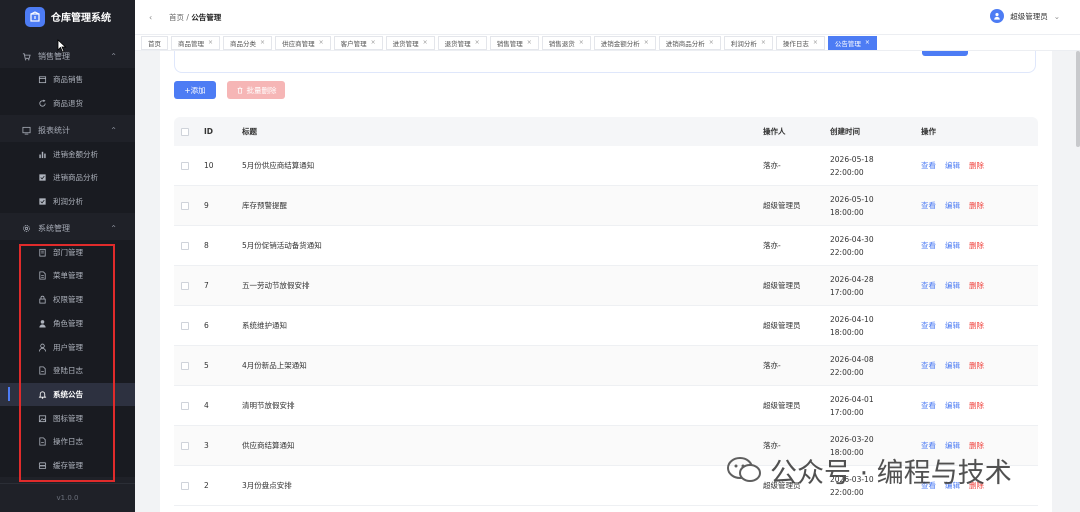 The height and width of the screenshot is (512, 1080). I want to click on cell-created: 2026-04-01 17:00:00, so click(875, 406).